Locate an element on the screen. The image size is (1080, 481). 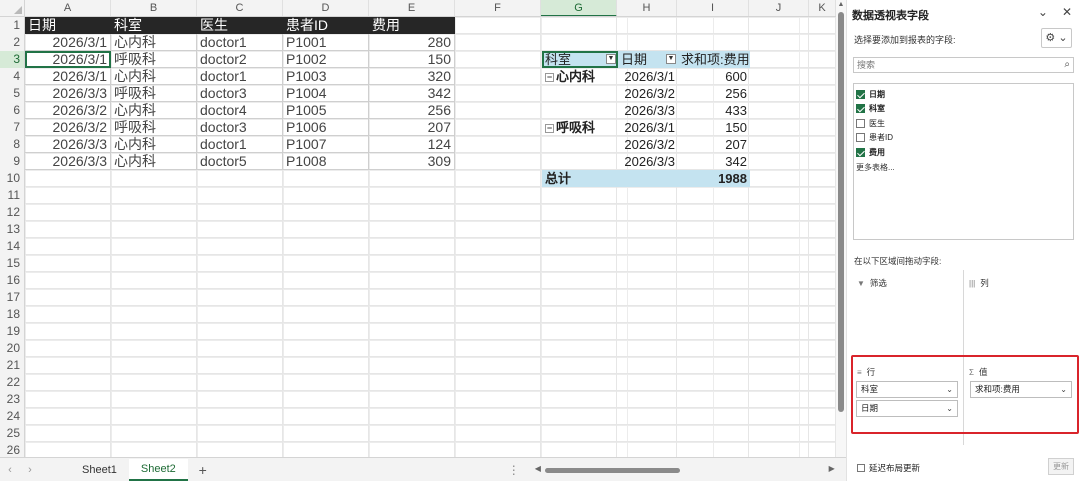
column-header-j: J is located at coordinates (779, 8).